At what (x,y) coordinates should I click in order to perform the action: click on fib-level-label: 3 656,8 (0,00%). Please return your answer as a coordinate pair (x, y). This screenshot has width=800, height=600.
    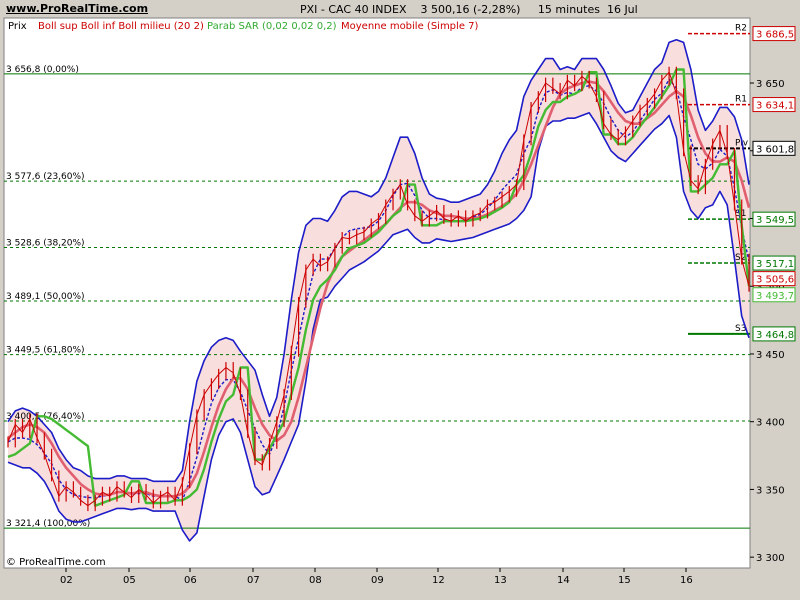
    Looking at the image, I should click on (42, 70).